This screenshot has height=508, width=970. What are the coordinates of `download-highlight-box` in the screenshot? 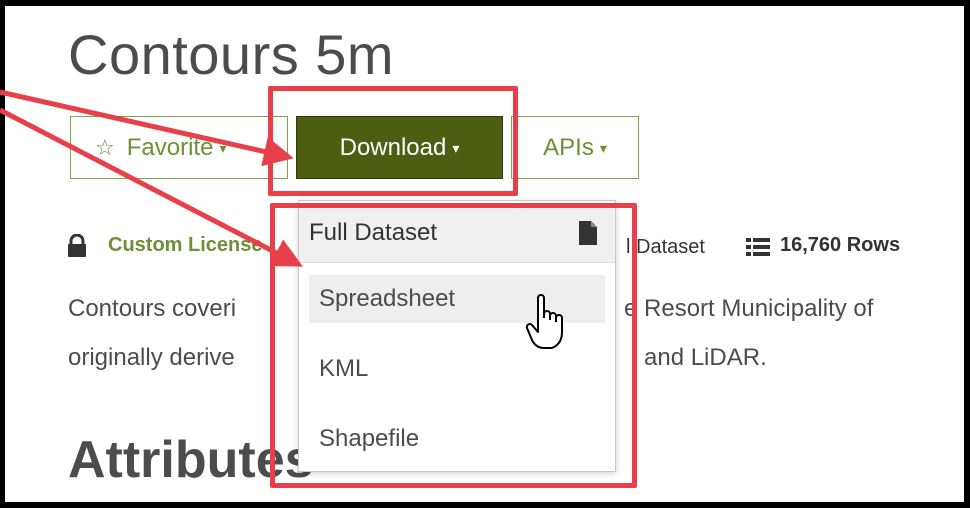 It's located at (393, 141).